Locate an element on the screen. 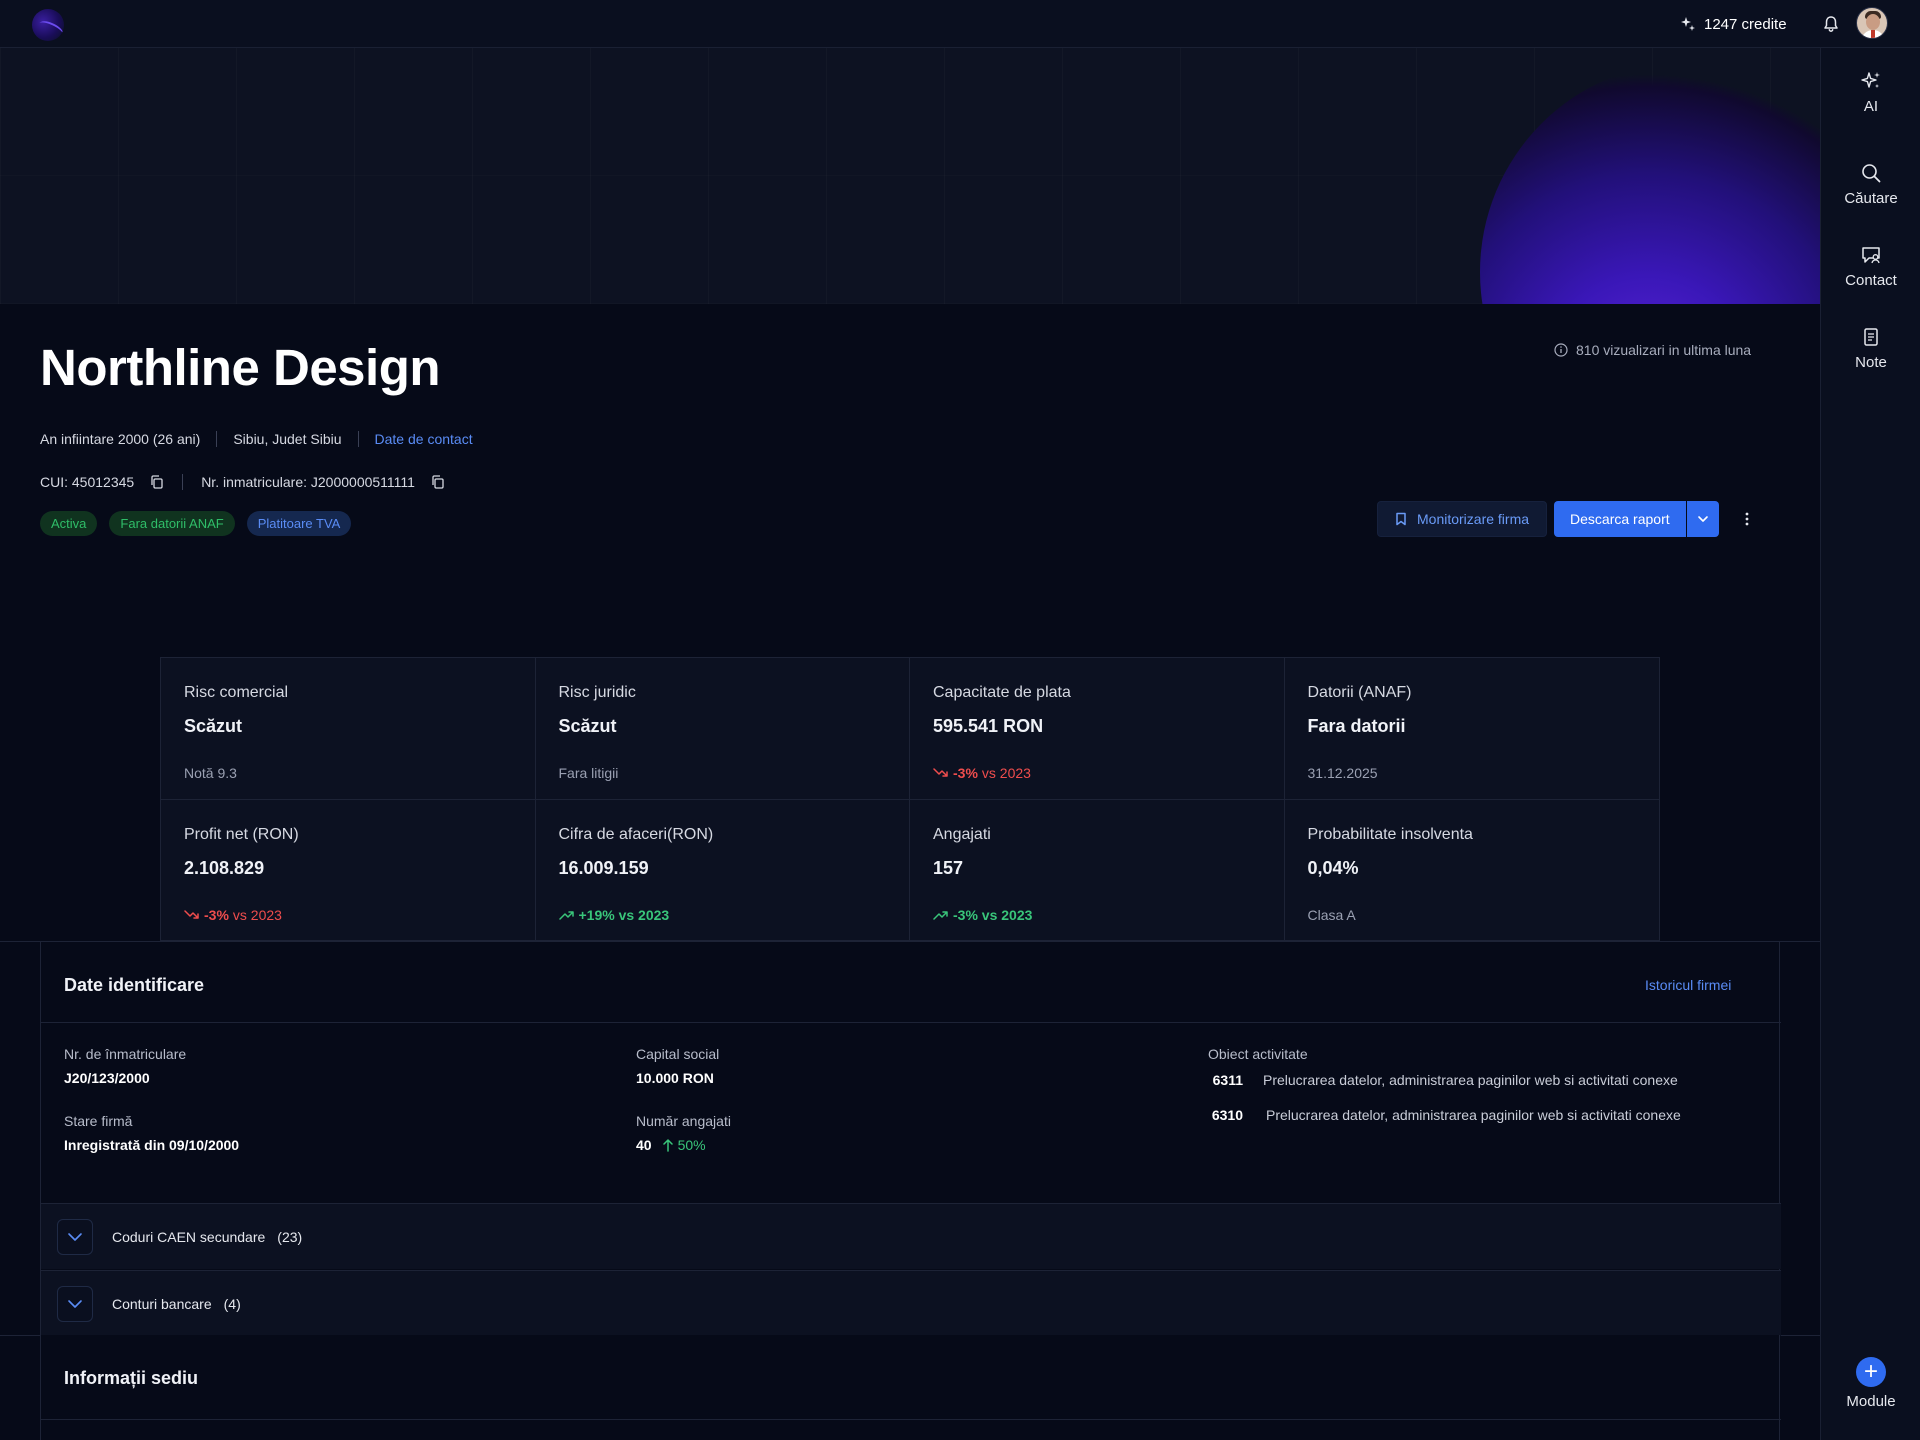 This screenshot has width=1920, height=1440. stat-label: Cifra de afaceri(RON) is located at coordinates (636, 834).